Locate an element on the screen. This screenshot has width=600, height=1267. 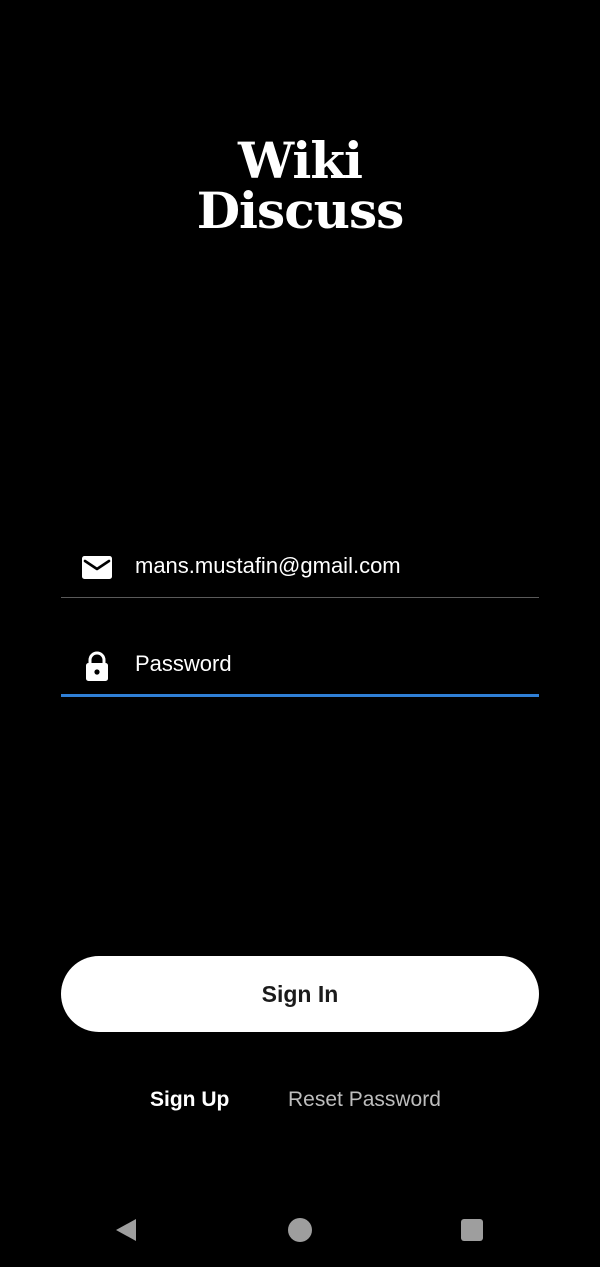
email-field-container is located at coordinates (300, 568).